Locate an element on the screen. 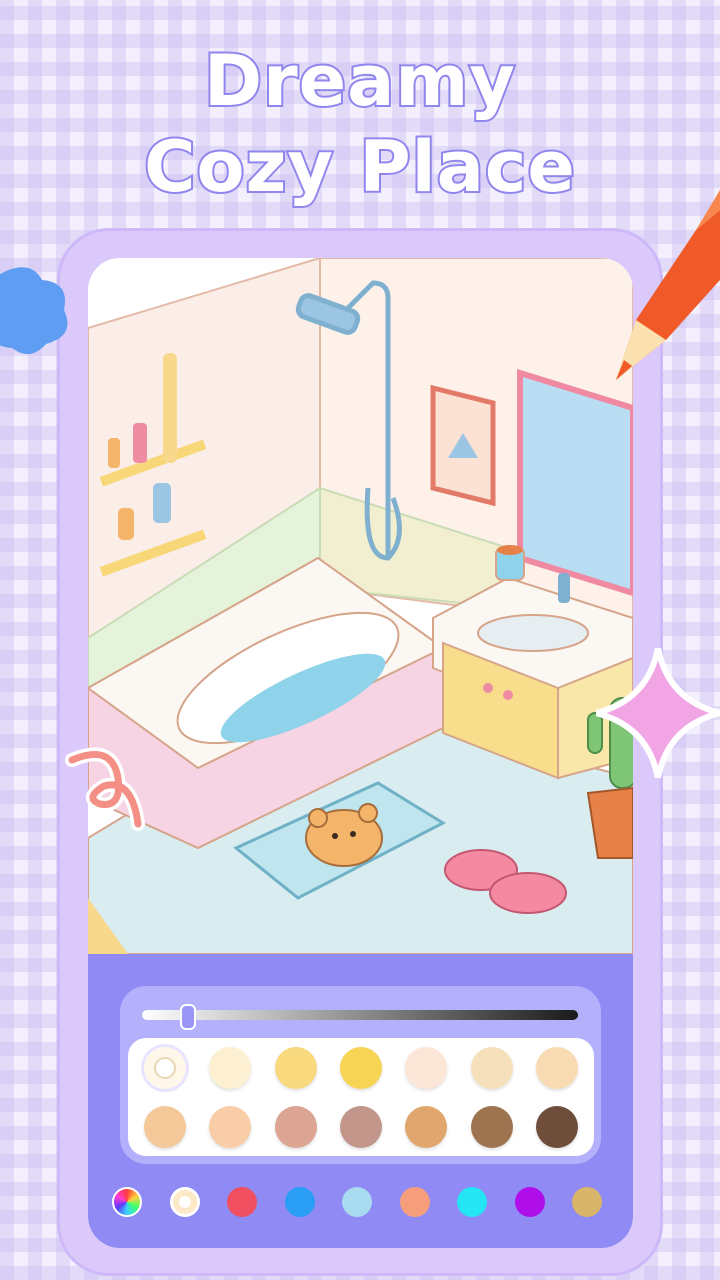 This screenshot has width=720, height=1280. rainbow-palette-button is located at coordinates (127, 1202).